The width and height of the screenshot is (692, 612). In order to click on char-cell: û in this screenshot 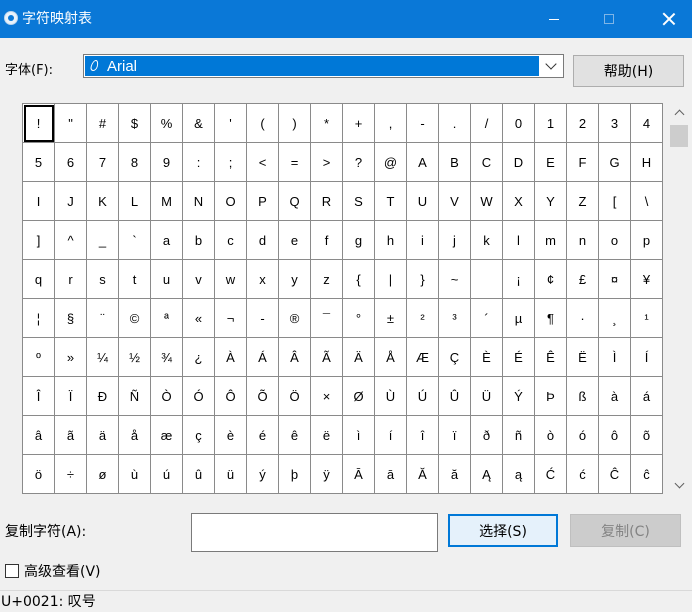, I will do `click(199, 474)`.